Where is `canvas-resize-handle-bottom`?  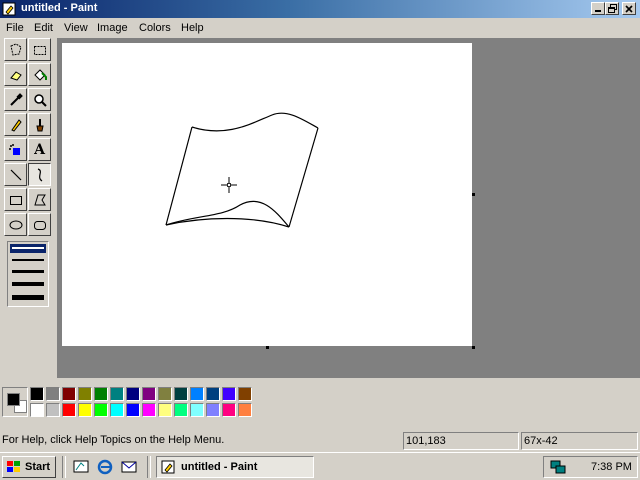 canvas-resize-handle-bottom is located at coordinates (267, 347).